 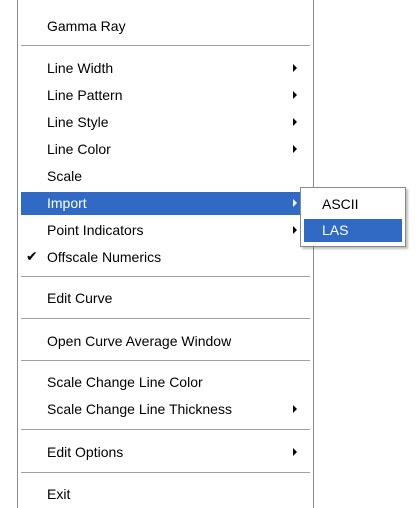 I want to click on menu-item-label: Scale Change Line Thickness, so click(x=139, y=409).